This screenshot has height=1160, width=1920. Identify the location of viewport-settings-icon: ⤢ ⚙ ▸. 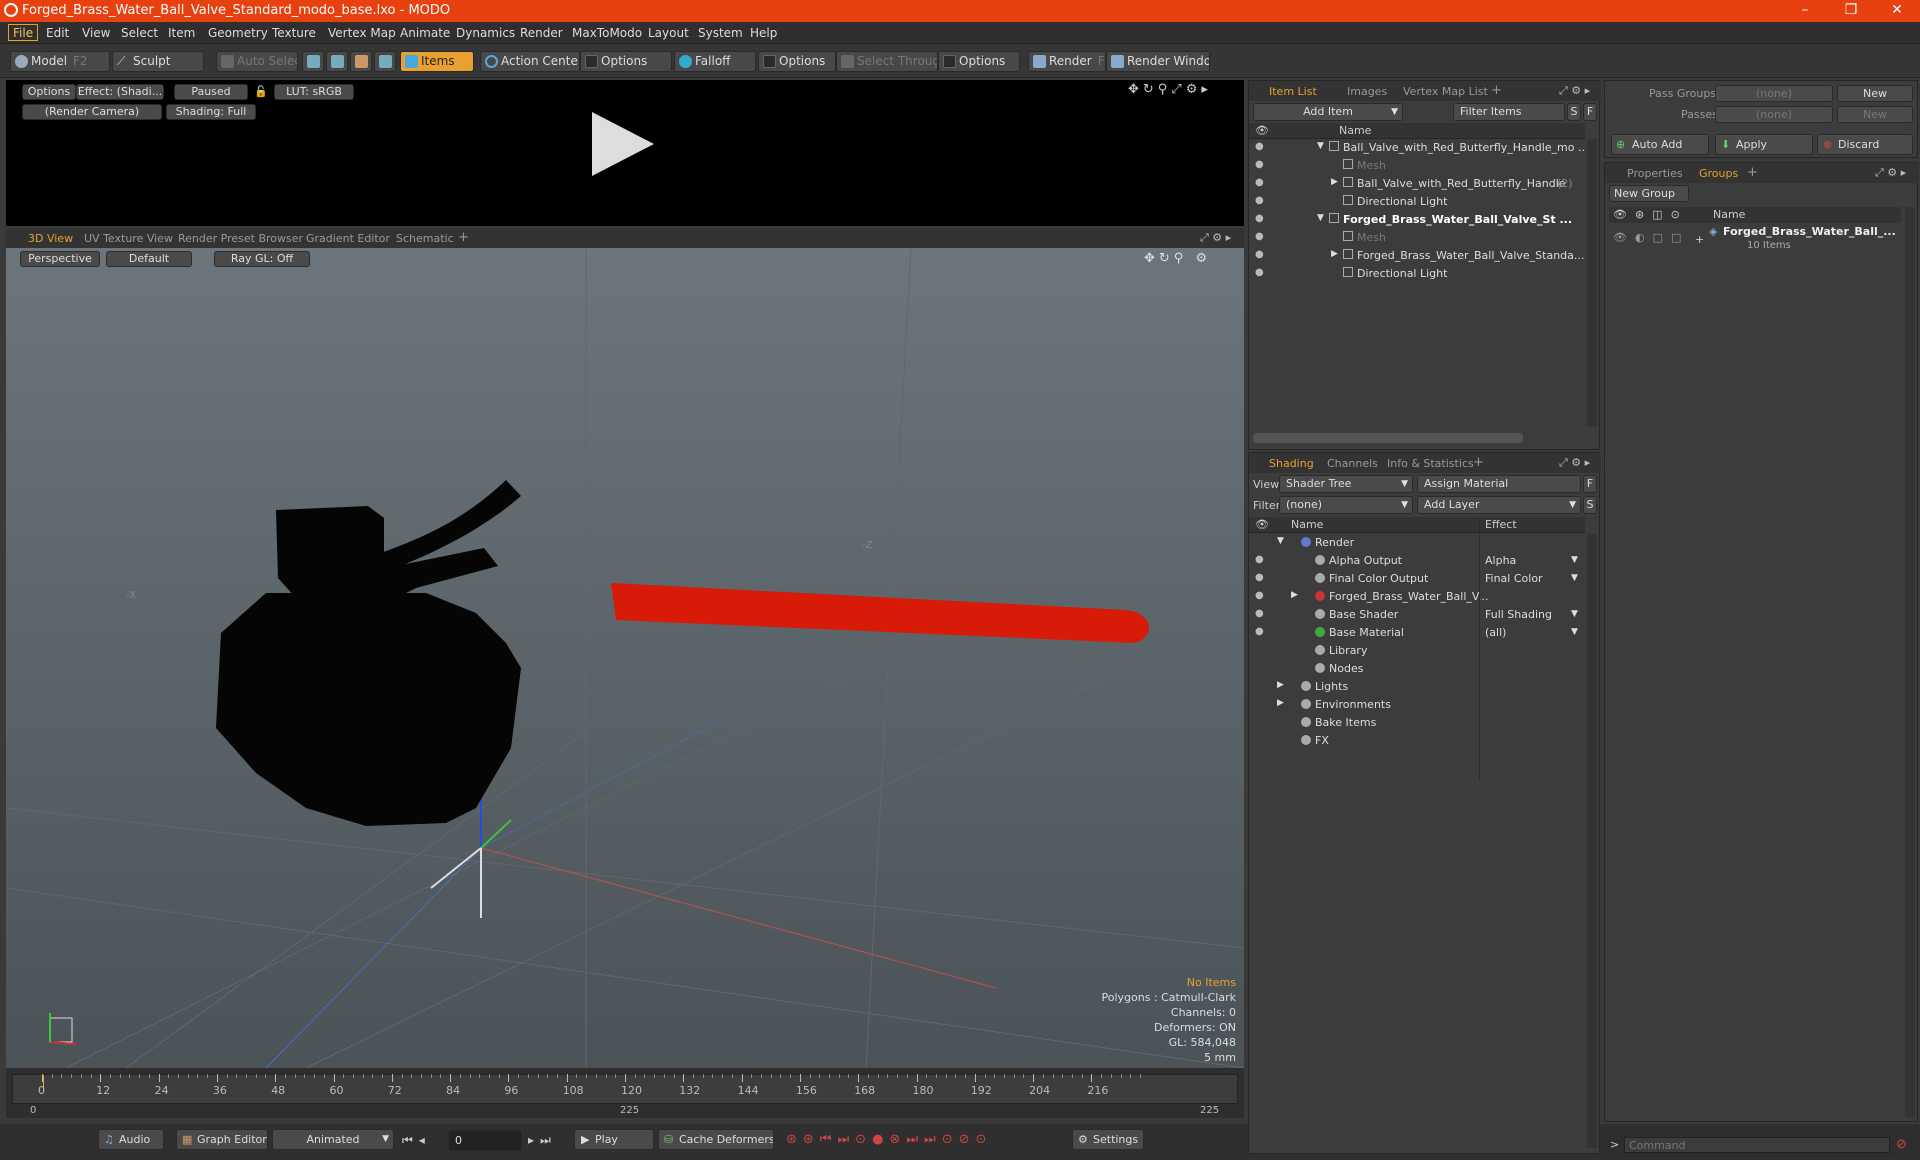
(1215, 238).